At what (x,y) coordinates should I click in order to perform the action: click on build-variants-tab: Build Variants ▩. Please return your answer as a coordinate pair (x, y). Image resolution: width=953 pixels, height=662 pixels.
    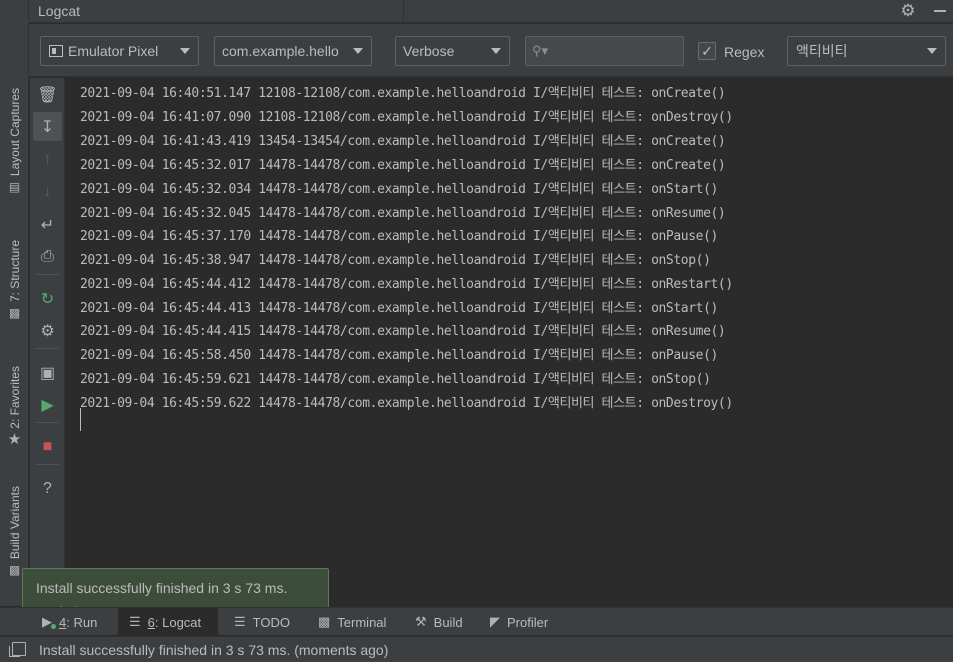
    Looking at the image, I should click on (14, 531).